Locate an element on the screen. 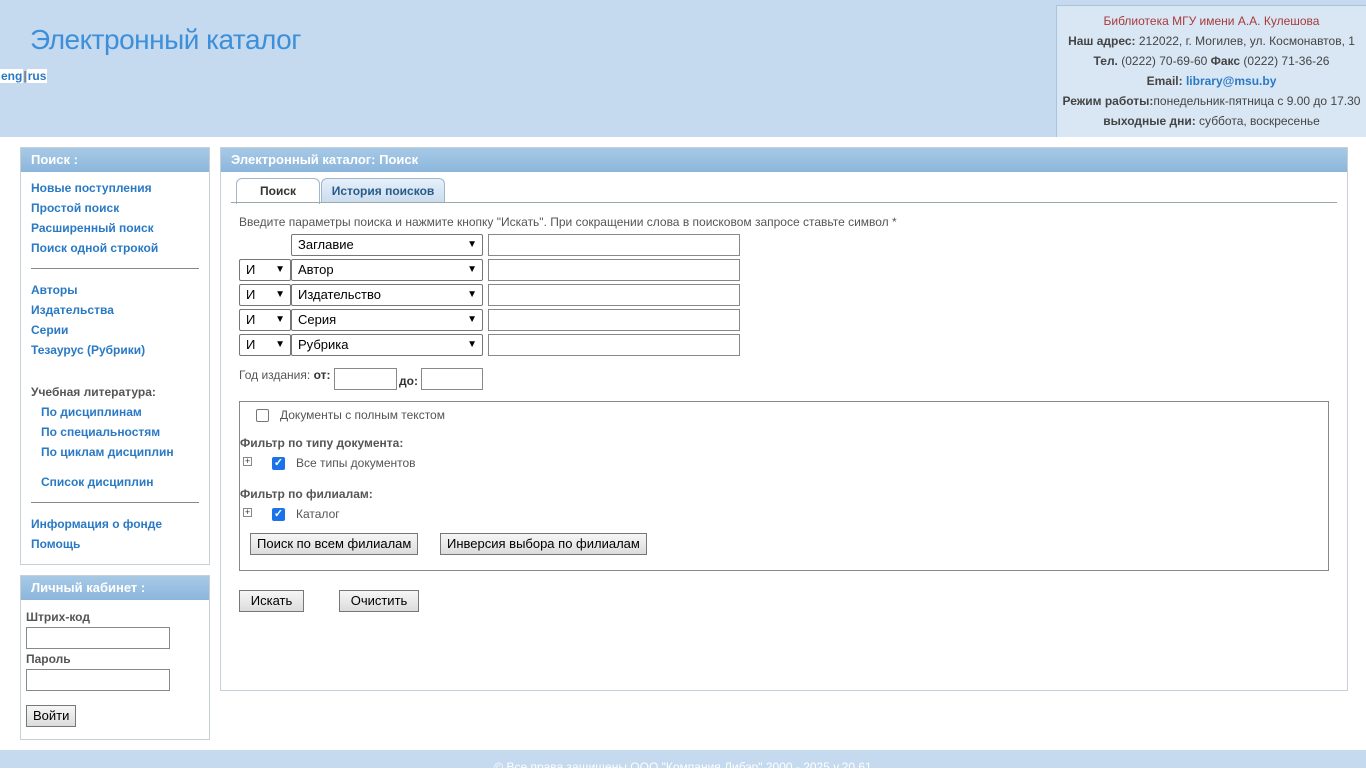 This screenshot has height=784, width=1366. menu-thesaurus: Тезаурус (Рубрики) is located at coordinates (88, 350).